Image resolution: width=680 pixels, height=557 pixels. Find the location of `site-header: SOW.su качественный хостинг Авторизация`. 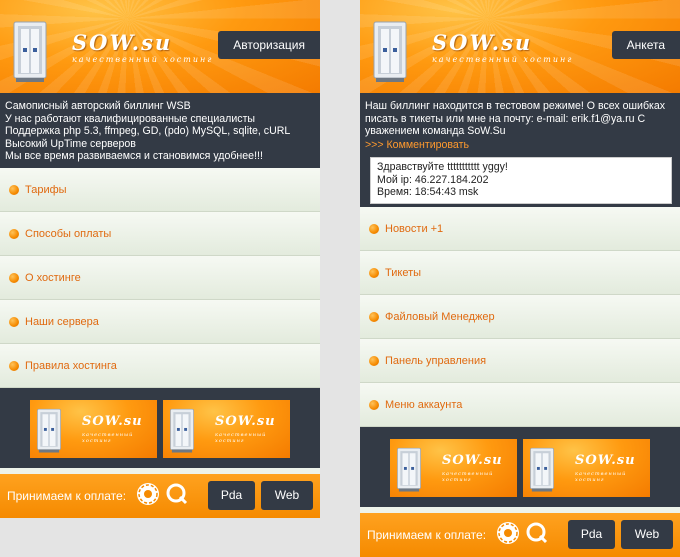

site-header: SOW.su качественный хостинг Авторизация is located at coordinates (160, 46).